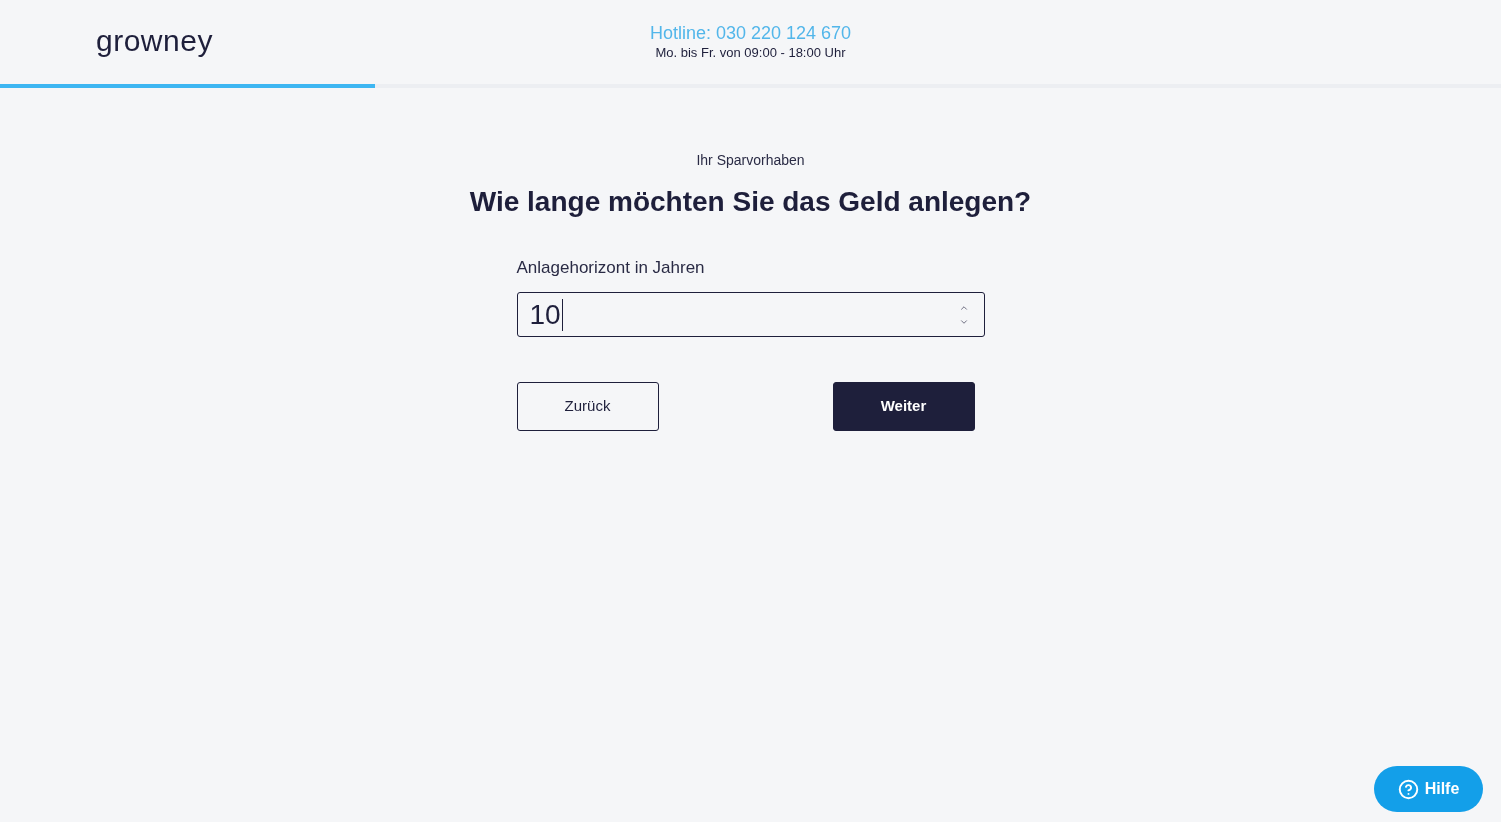 This screenshot has width=1501, height=822. What do you see at coordinates (1408, 789) in the screenshot?
I see `help-icon` at bounding box center [1408, 789].